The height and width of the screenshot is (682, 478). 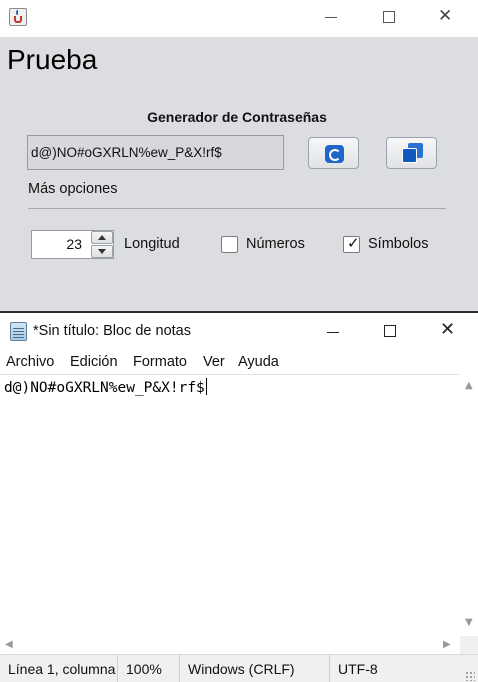 I want to click on numbers-label: Números, so click(x=275, y=244).